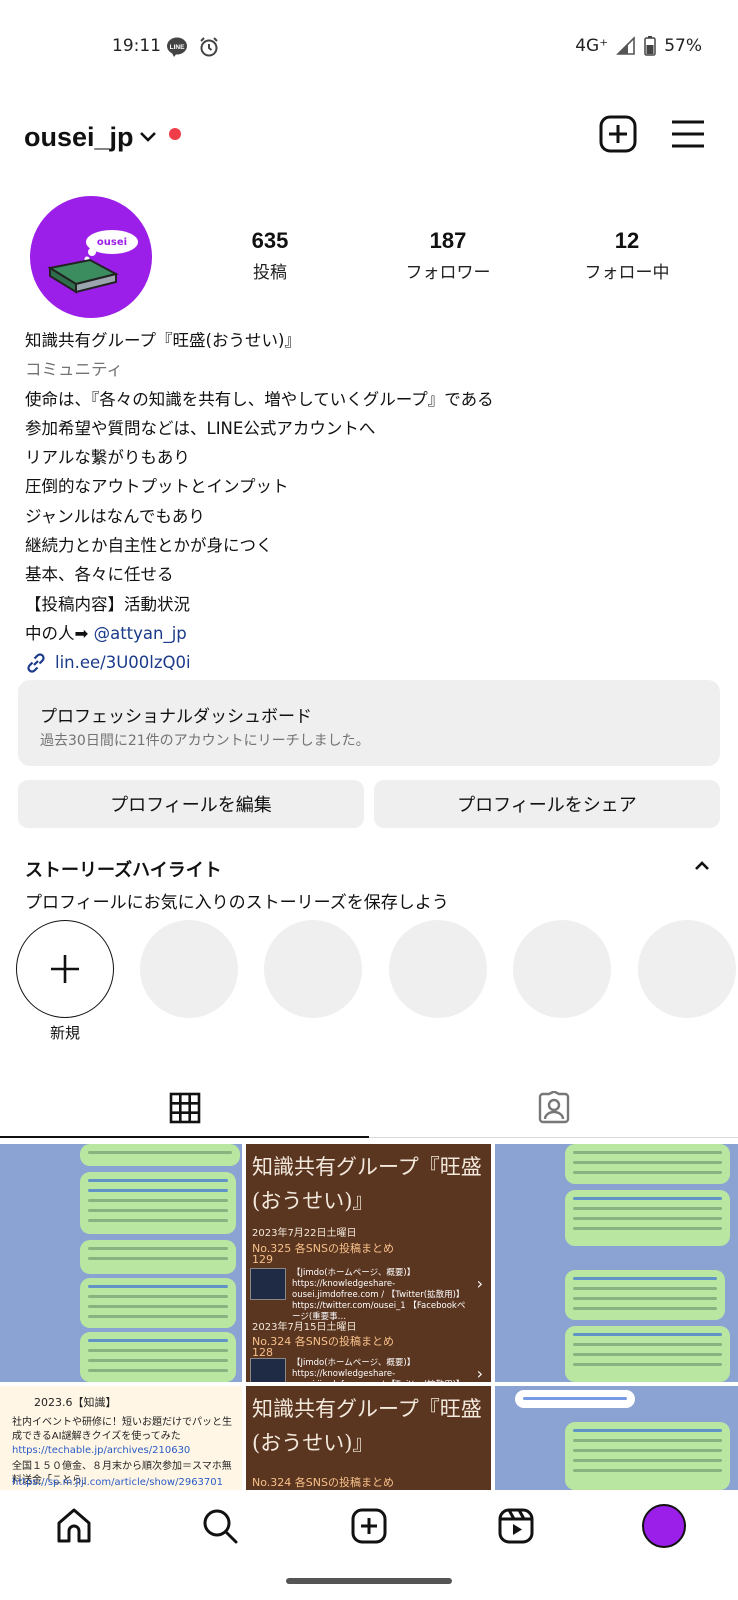 This screenshot has width=738, height=1600. What do you see at coordinates (123, 870) in the screenshot?
I see `highlights-title: ストーリーズハイライト` at bounding box center [123, 870].